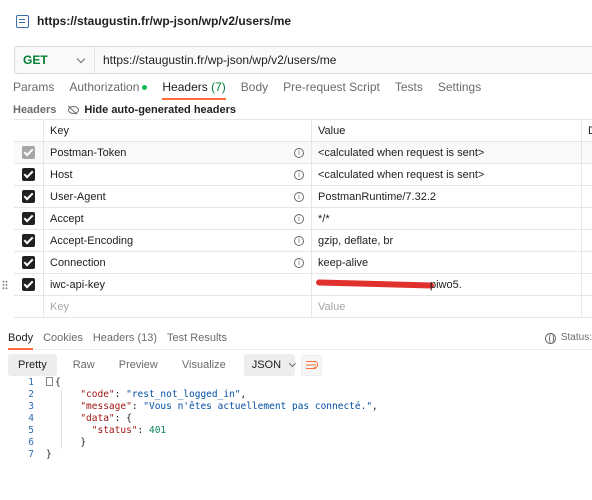 This screenshot has height=500, width=592. I want to click on tab-authorization: Authorization, so click(108, 89).